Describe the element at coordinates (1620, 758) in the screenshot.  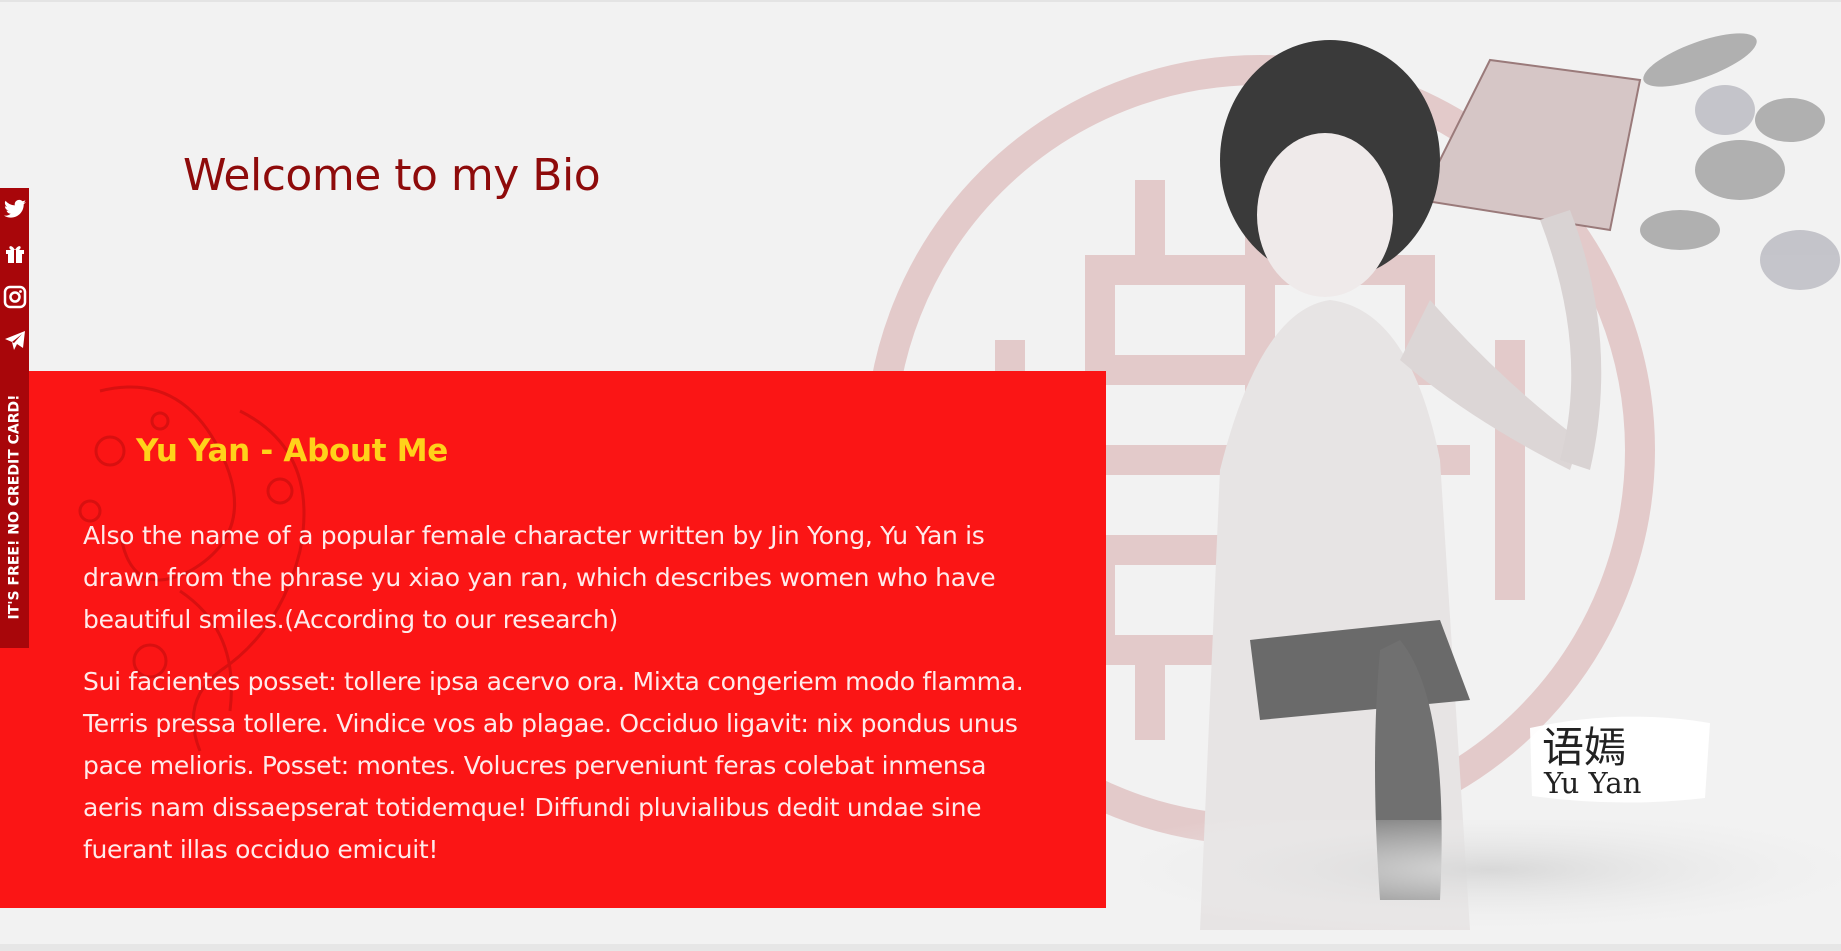
I see `signature-block: 语嫣 Yu Yan` at that location.